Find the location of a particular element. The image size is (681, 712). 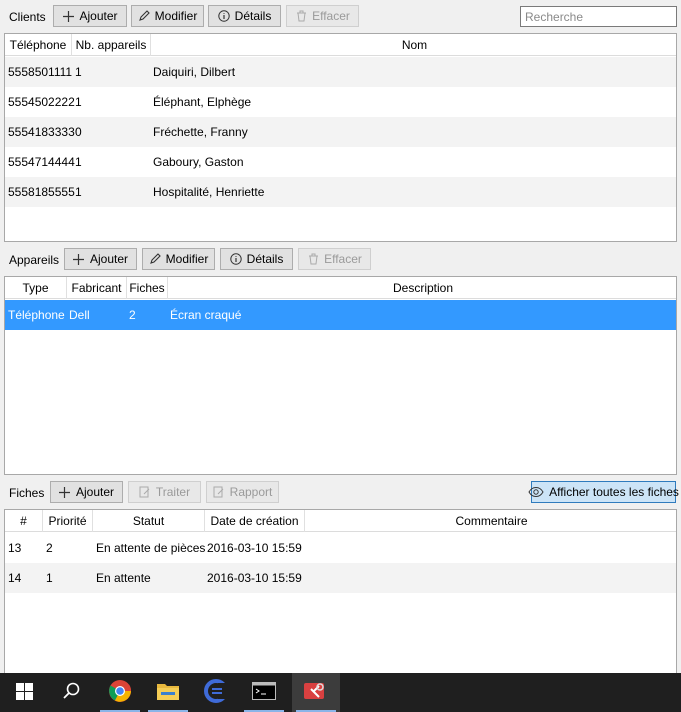

eclipse-icon is located at coordinates (216, 692).